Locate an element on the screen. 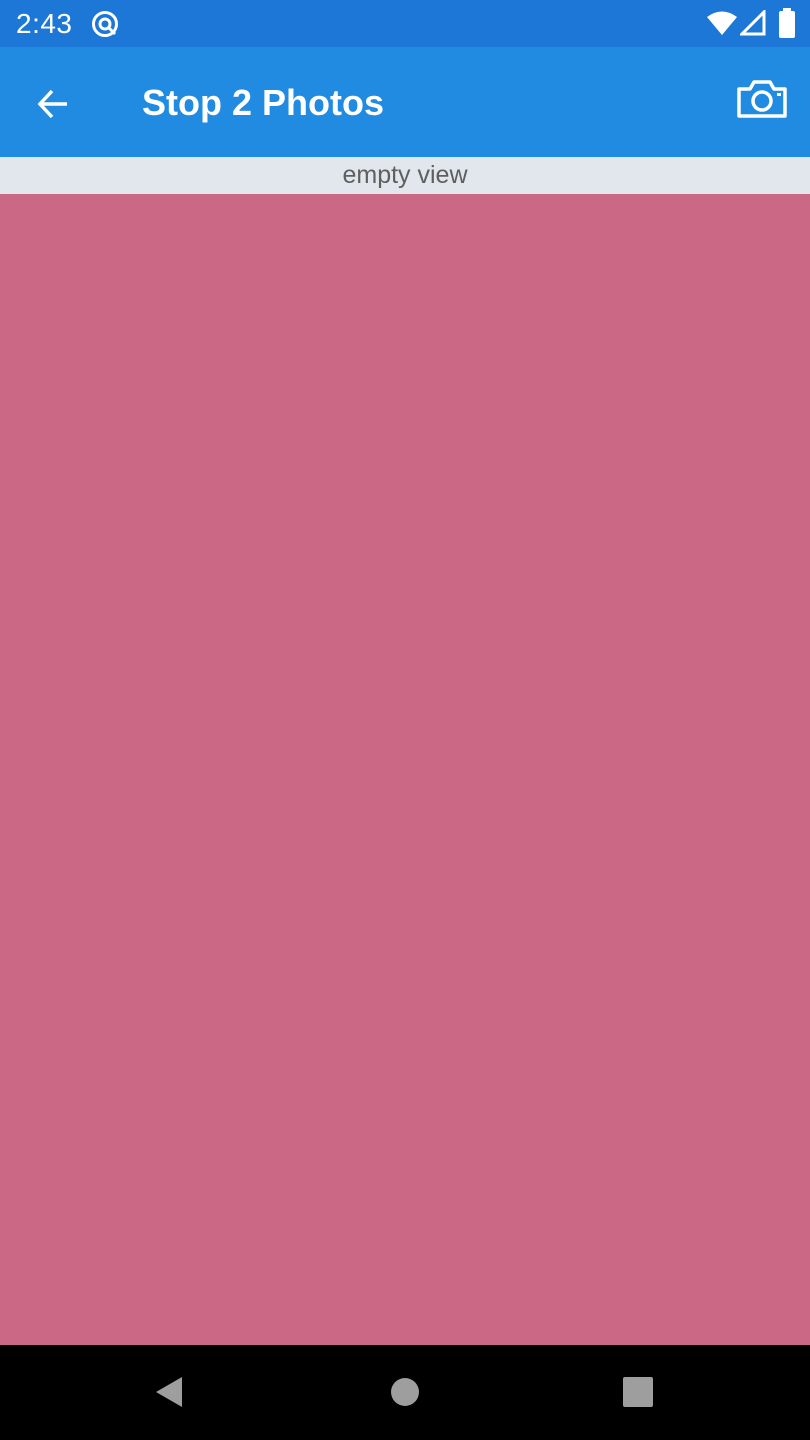 This screenshot has height=1440, width=810. nav-recents-button is located at coordinates (638, 1392).